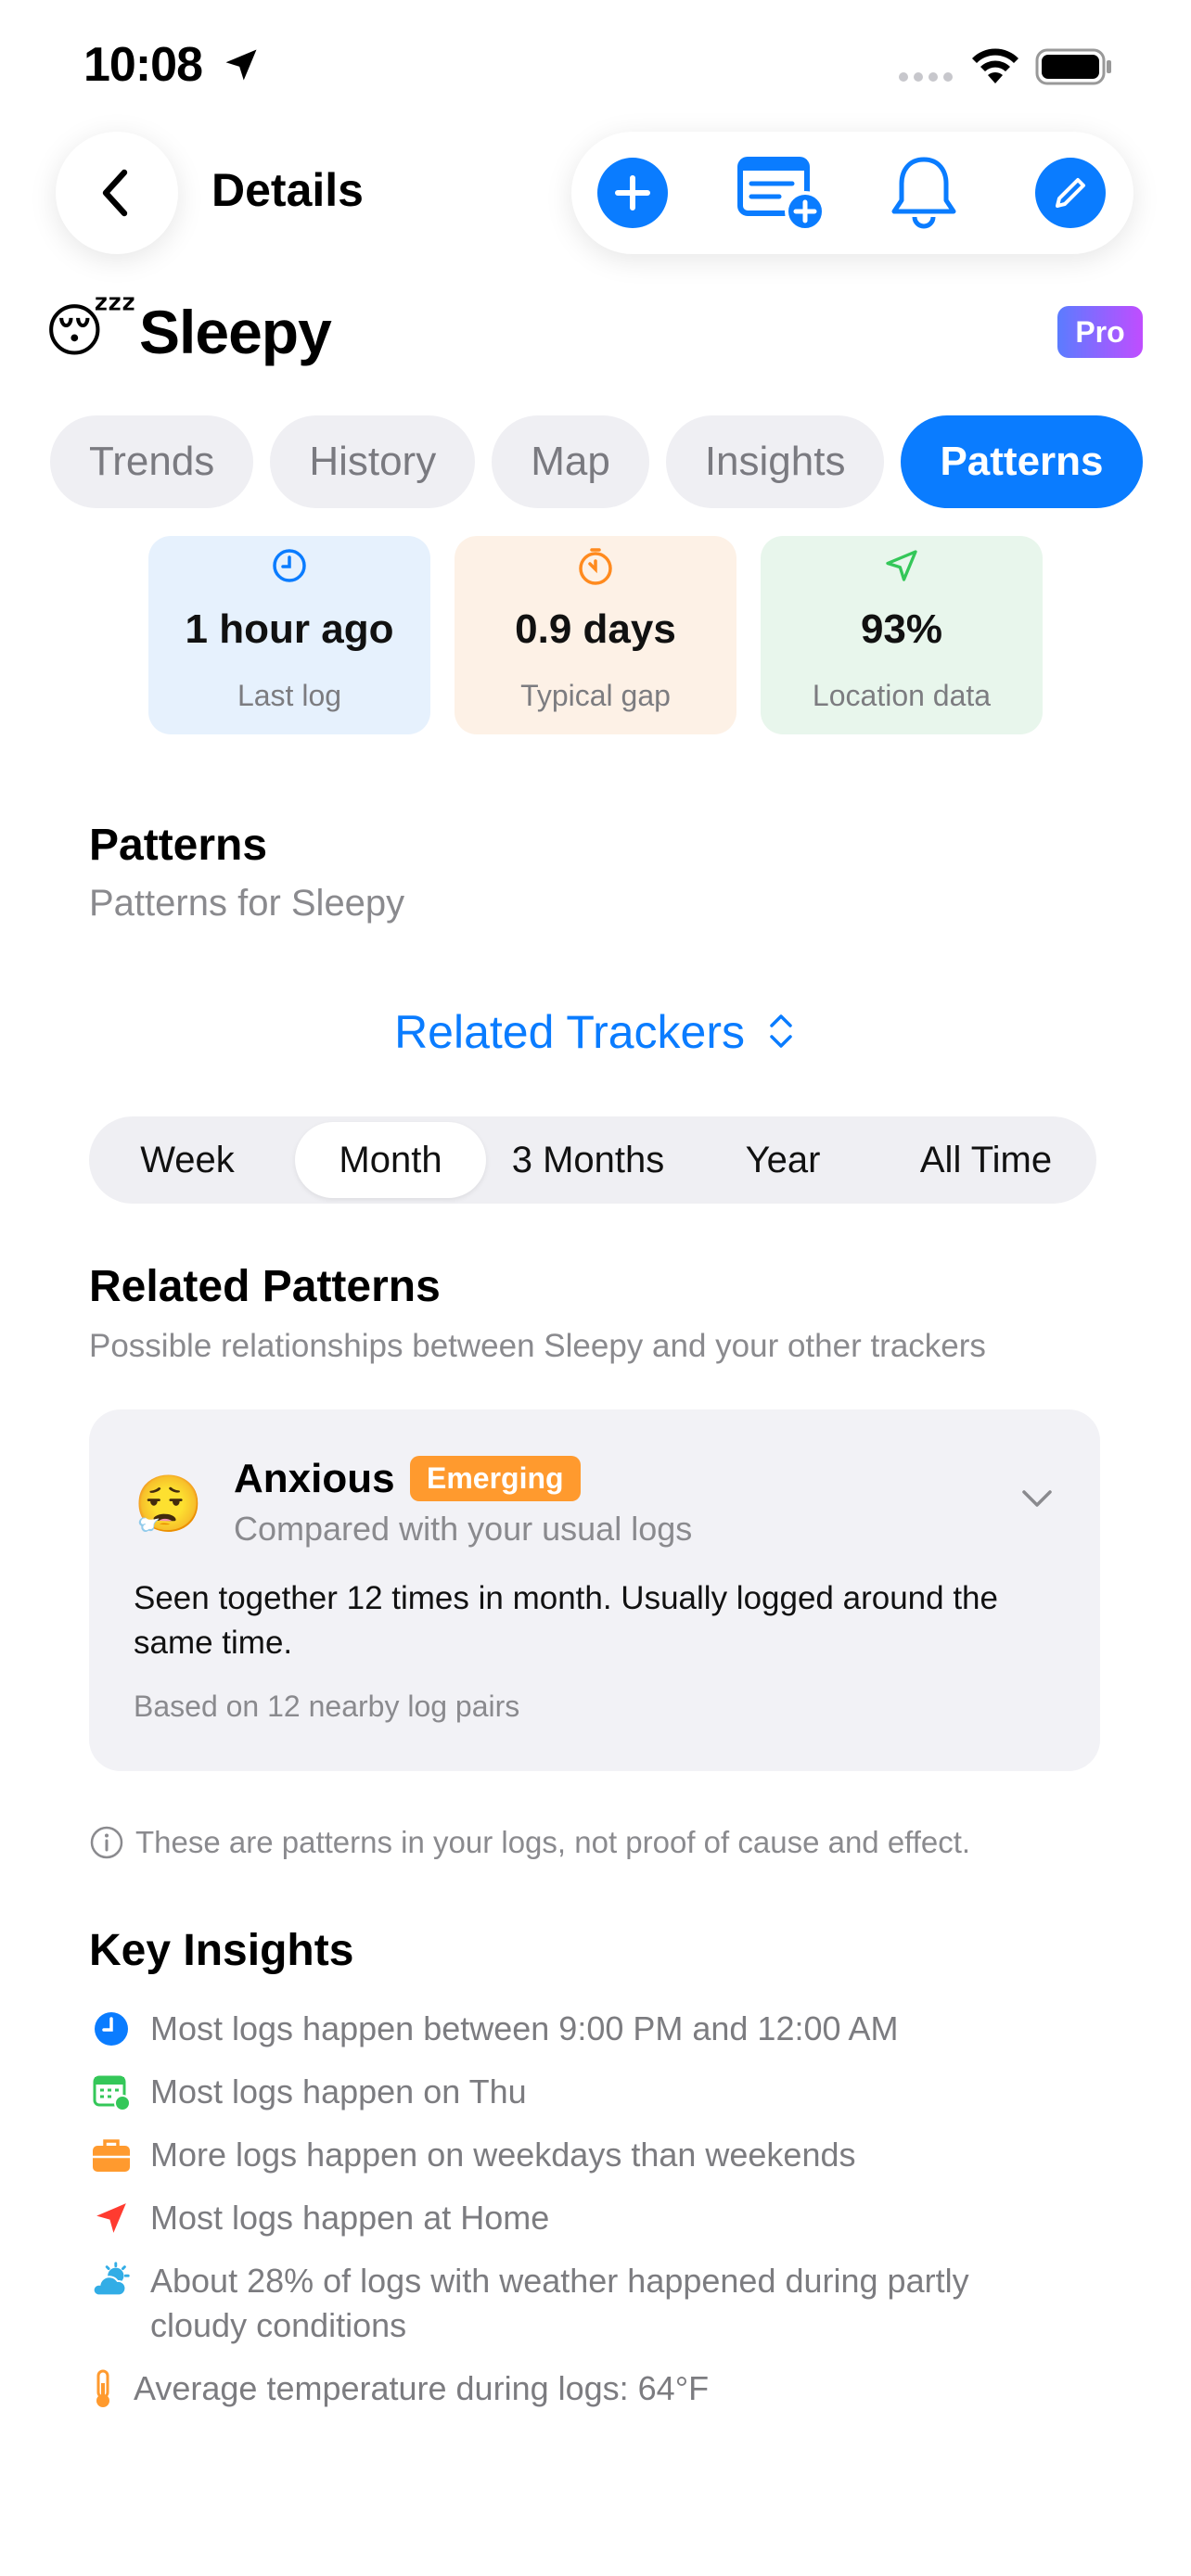  I want to click on range-week: Week, so click(187, 1160).